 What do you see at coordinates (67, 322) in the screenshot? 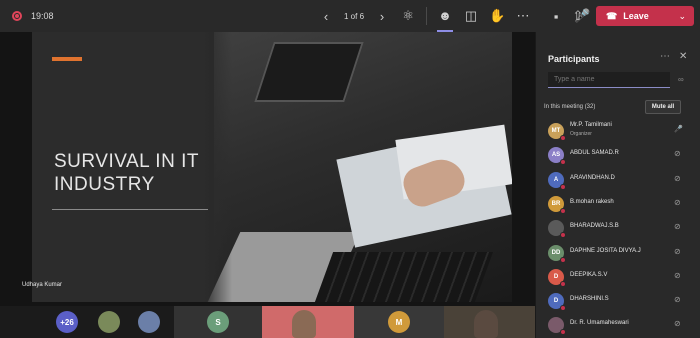
I see `overflow-participants-badge: +26` at bounding box center [67, 322].